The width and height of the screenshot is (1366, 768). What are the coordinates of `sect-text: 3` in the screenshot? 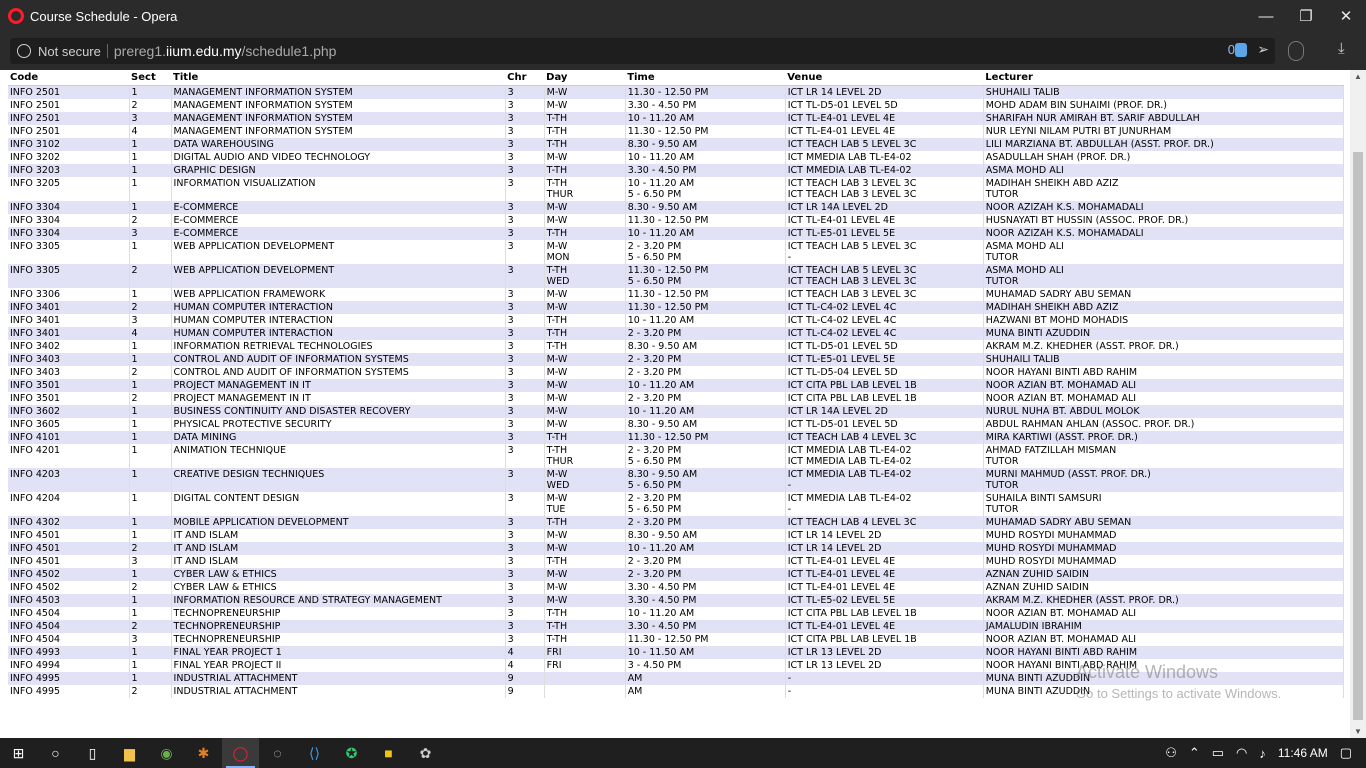 It's located at (134, 639).